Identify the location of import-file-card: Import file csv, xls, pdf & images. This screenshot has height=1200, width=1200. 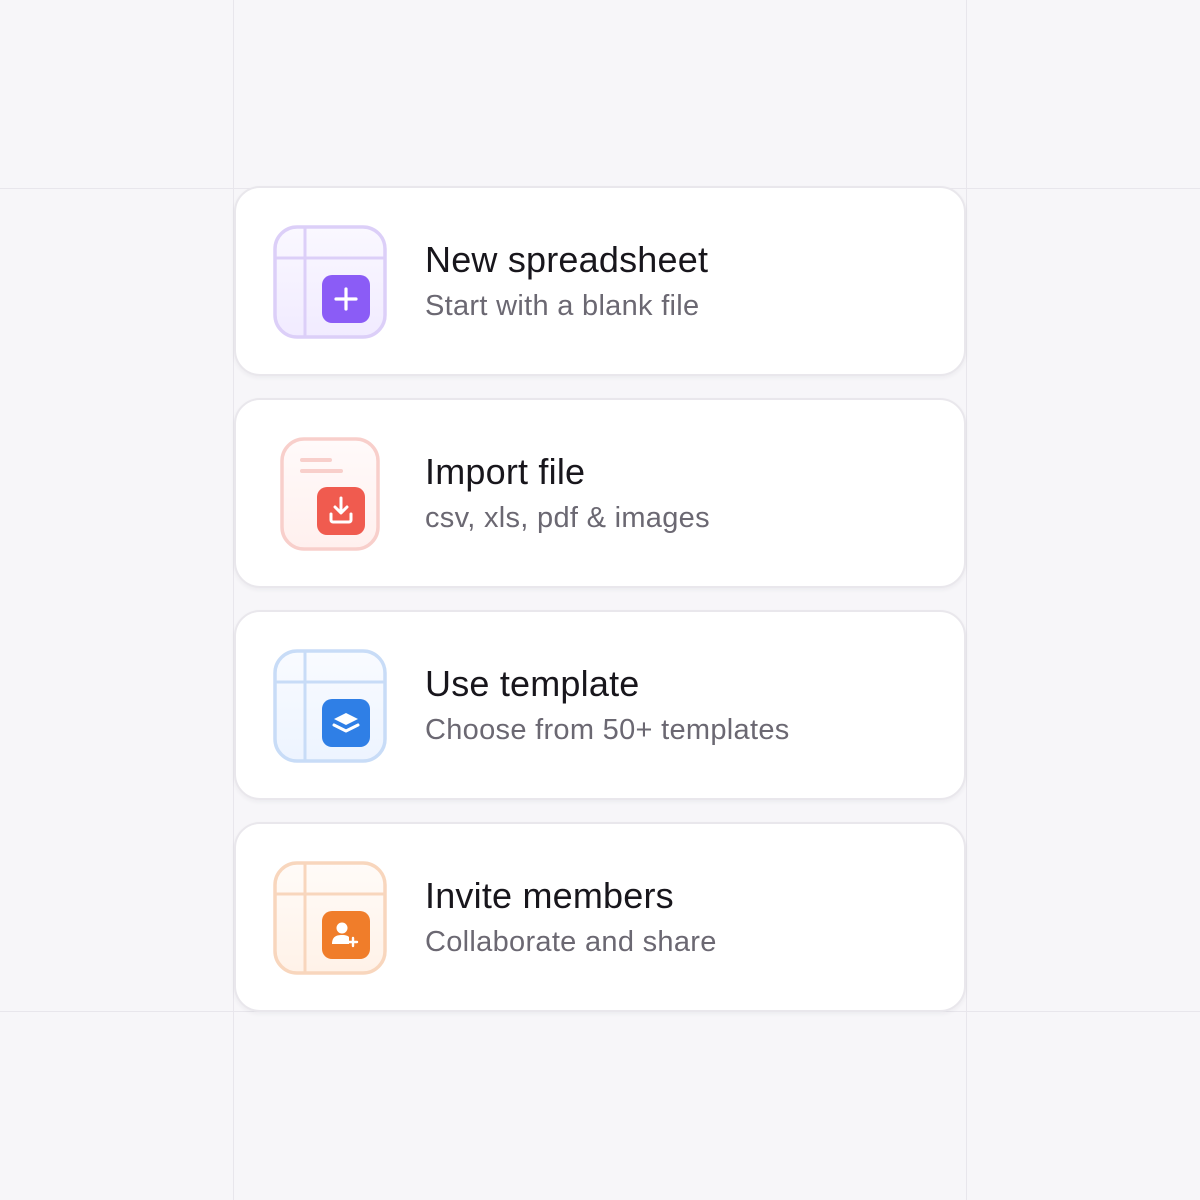
(600, 493).